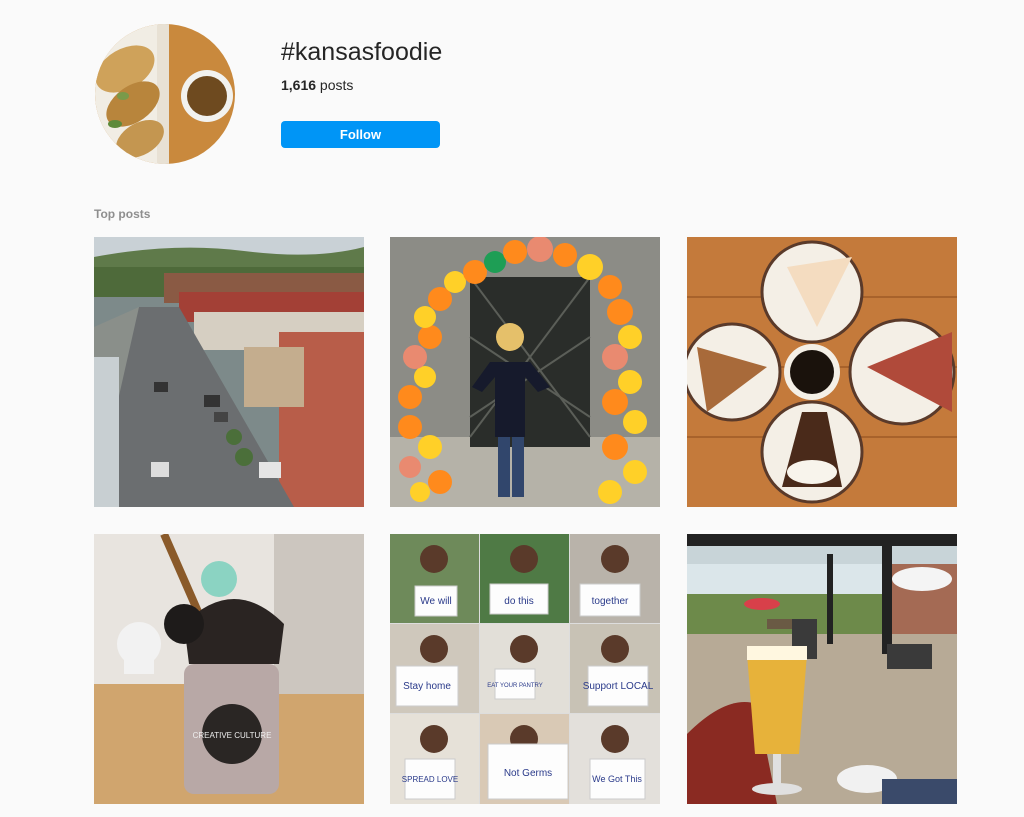 This screenshot has height=817, width=1024. What do you see at coordinates (299, 85) in the screenshot?
I see `post-count-number: 1,616` at bounding box center [299, 85].